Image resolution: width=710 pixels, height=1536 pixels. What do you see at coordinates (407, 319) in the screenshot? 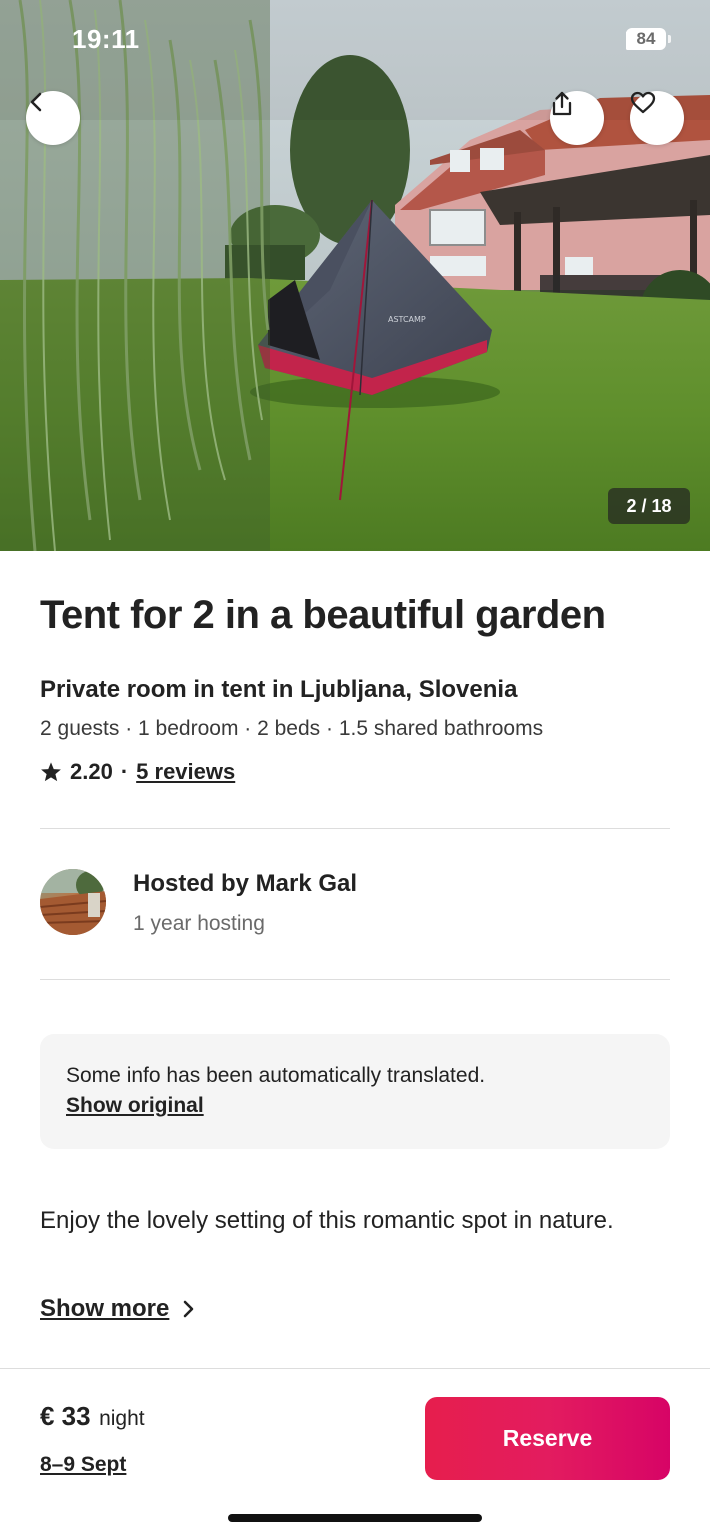
I see `tent-brand-text: ASTCAMP` at bounding box center [407, 319].